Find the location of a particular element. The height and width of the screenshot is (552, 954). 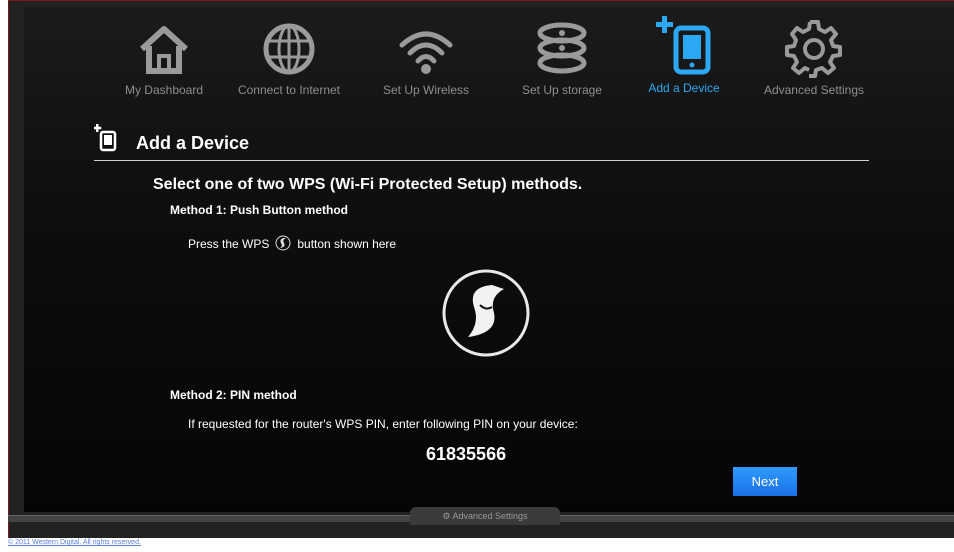

advanced-settings-tab-label: Advanced Settings is located at coordinates (490, 516).